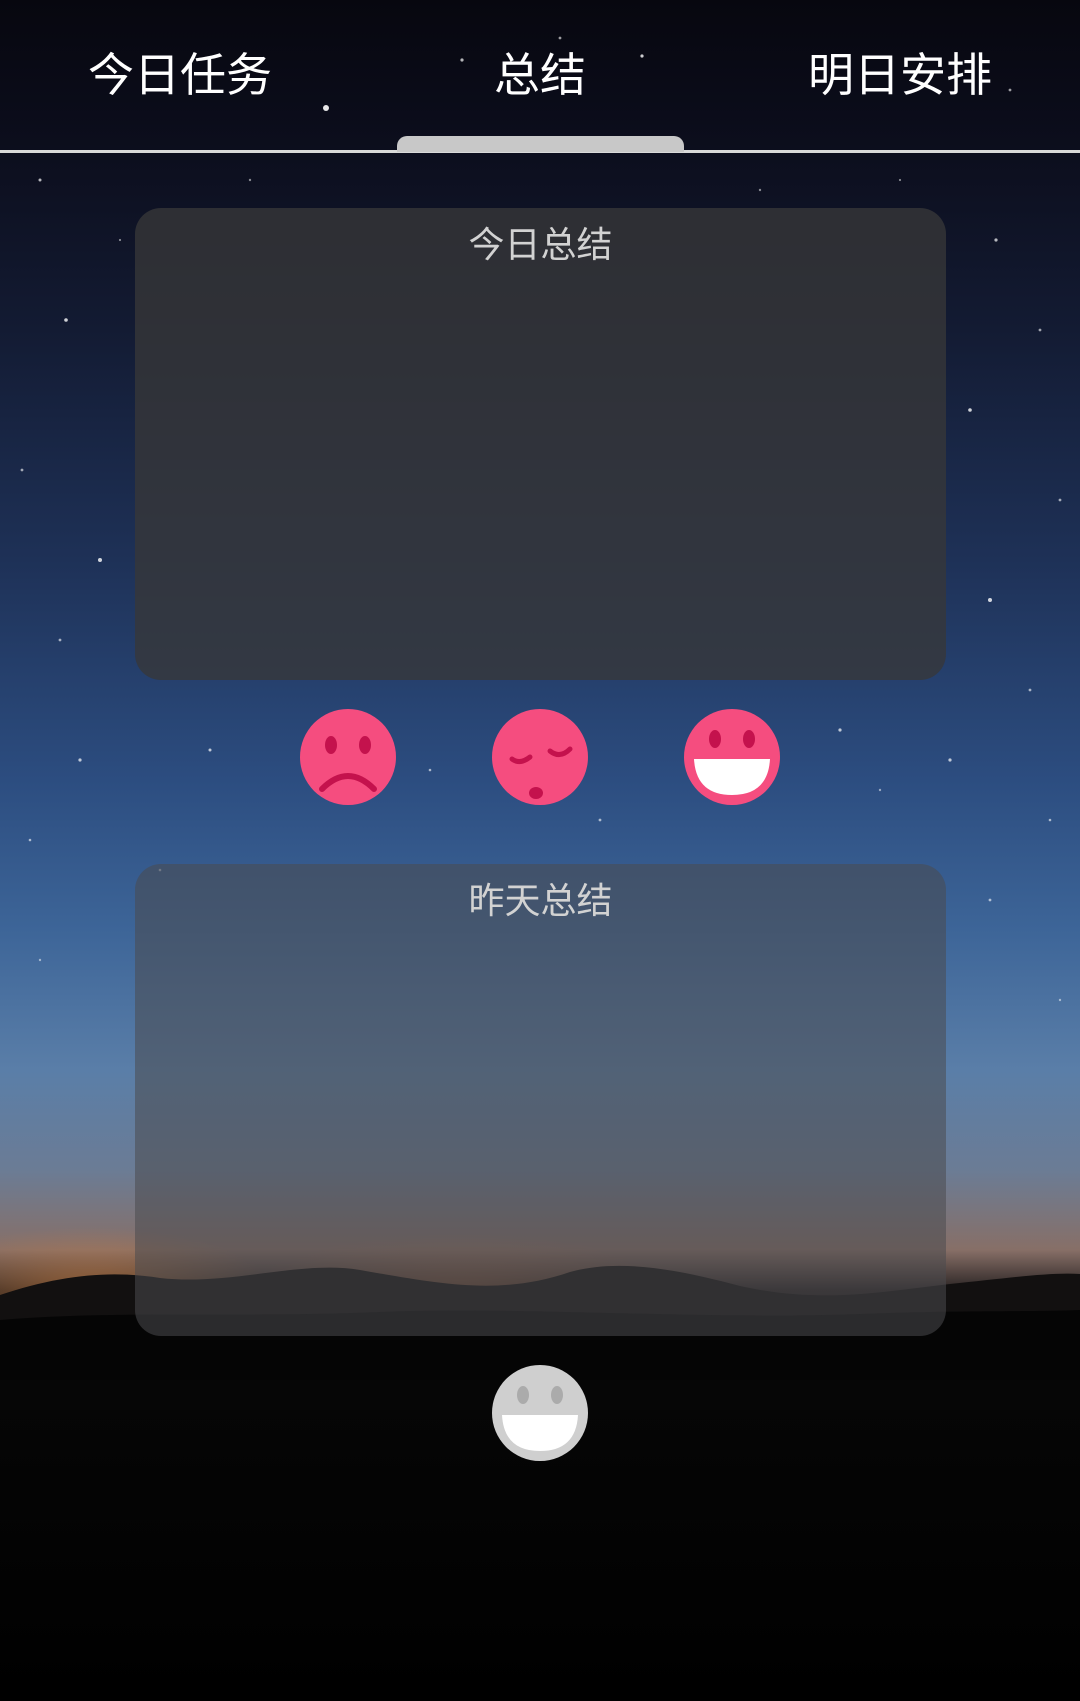 The width and height of the screenshot is (1080, 1701). What do you see at coordinates (540, 901) in the screenshot?
I see `yesterday-summary-title: 昨天总结` at bounding box center [540, 901].